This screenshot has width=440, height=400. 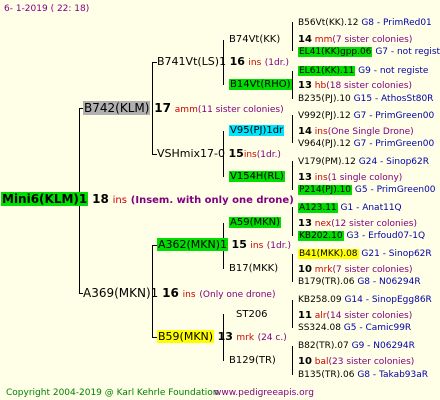 I want to click on gen3-detail: 13 ins(1 single colony), so click(x=350, y=177).